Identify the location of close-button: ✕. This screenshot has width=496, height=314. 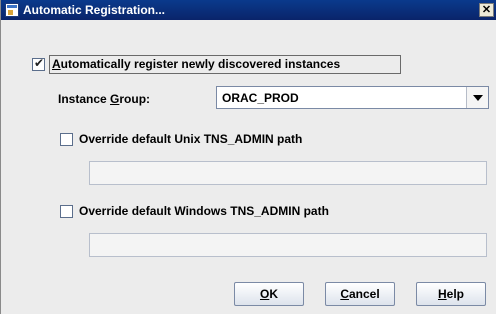
(486, 10).